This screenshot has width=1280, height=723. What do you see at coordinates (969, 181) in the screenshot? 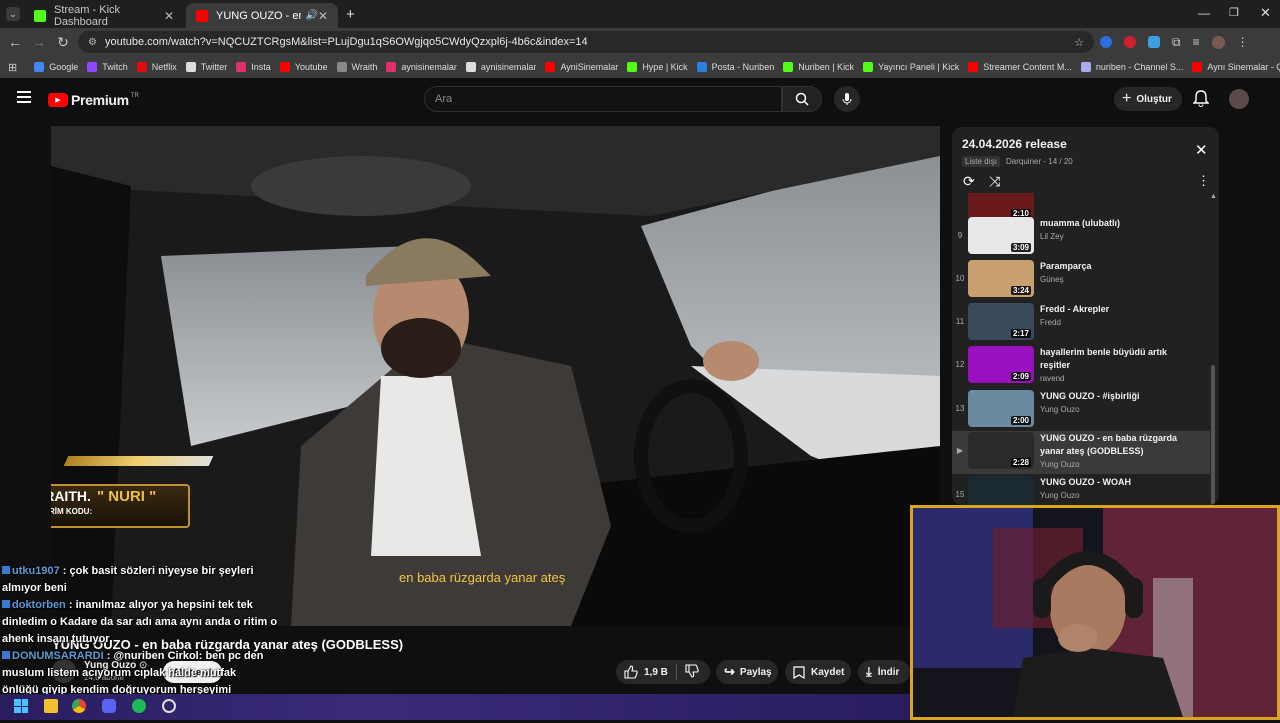
I see `loop-icon: ⟳` at bounding box center [969, 181].